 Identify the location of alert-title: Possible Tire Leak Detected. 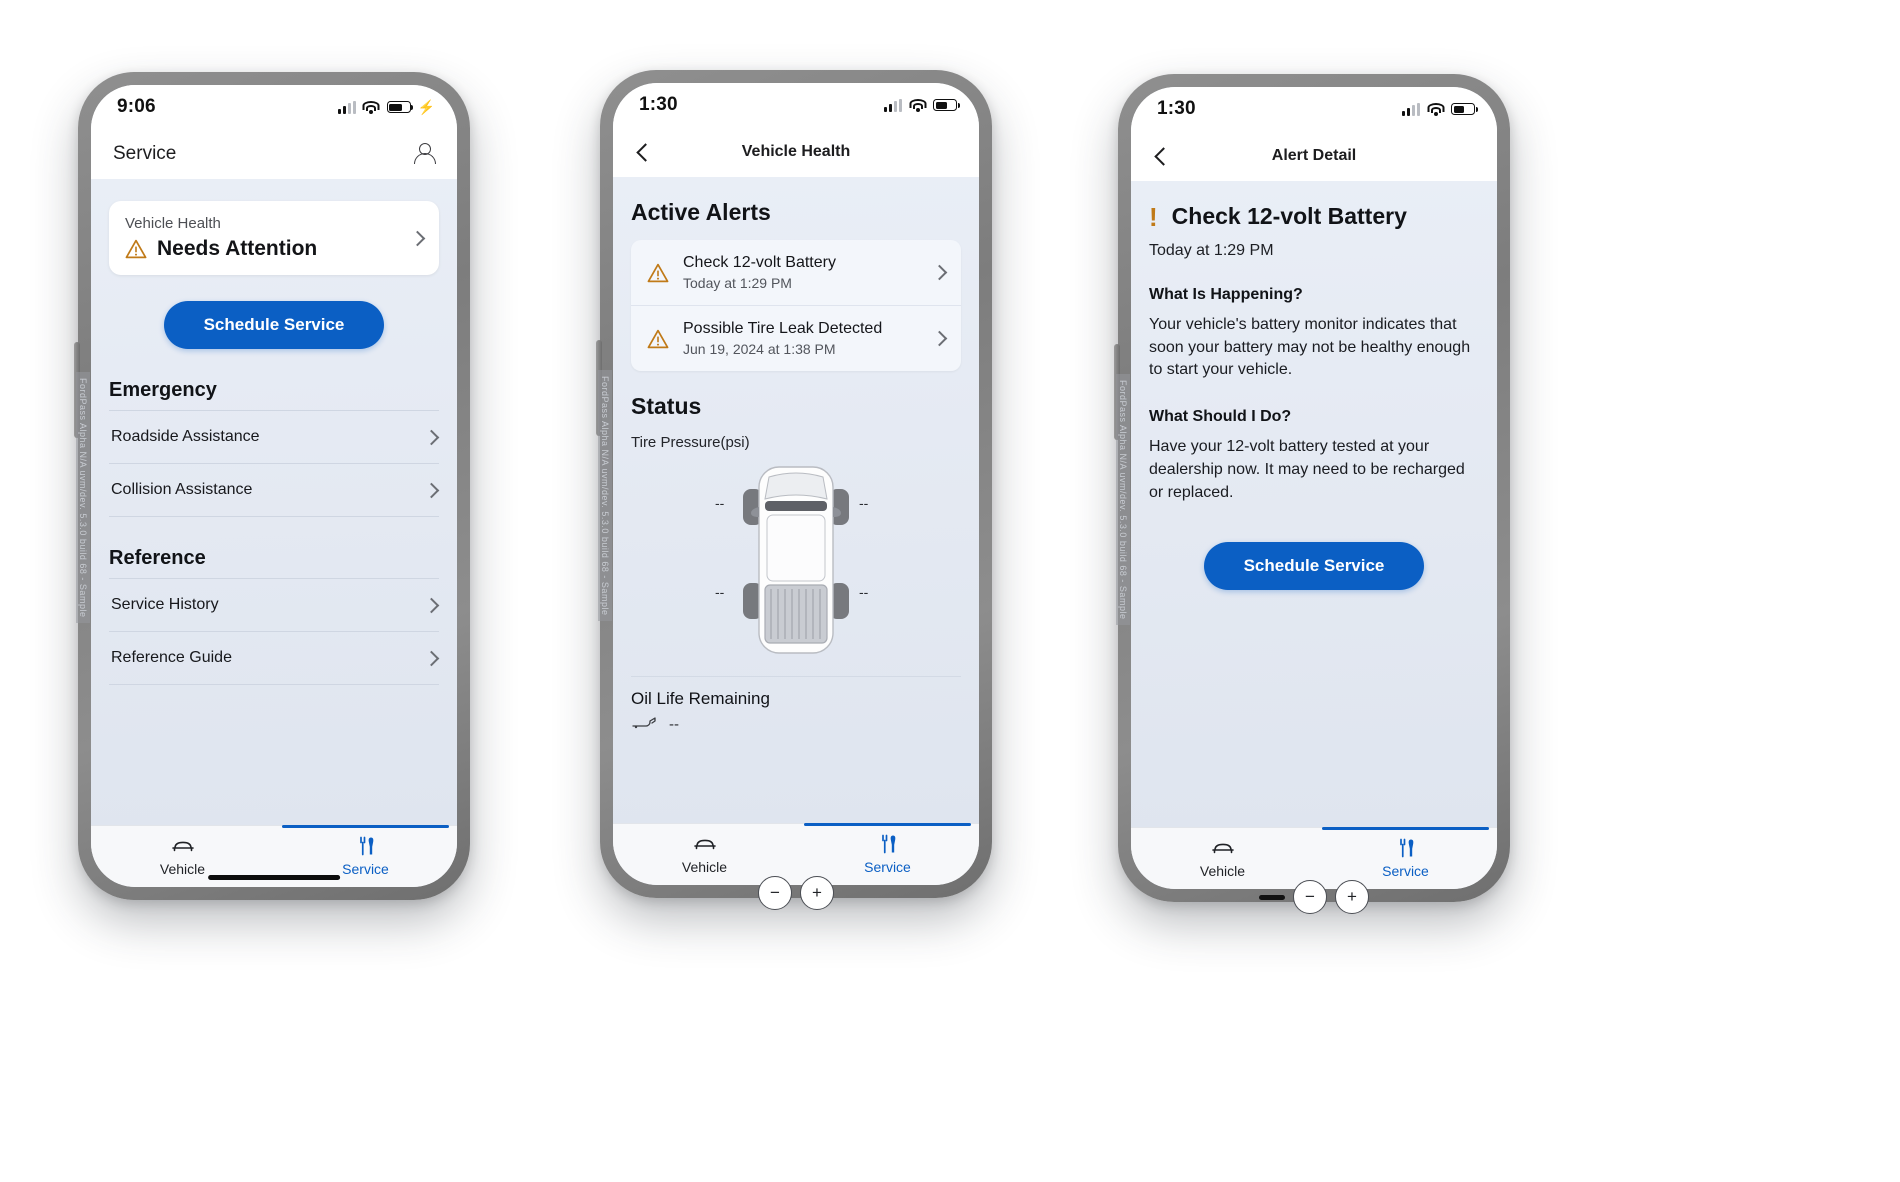
(783, 328).